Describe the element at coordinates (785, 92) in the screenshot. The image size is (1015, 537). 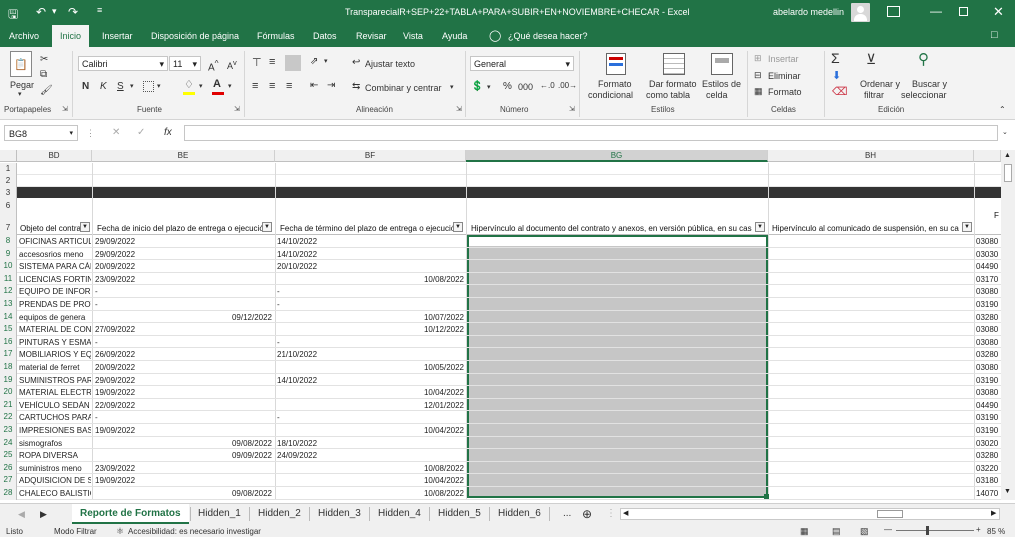
I see `format-cells-button: Formato` at that location.